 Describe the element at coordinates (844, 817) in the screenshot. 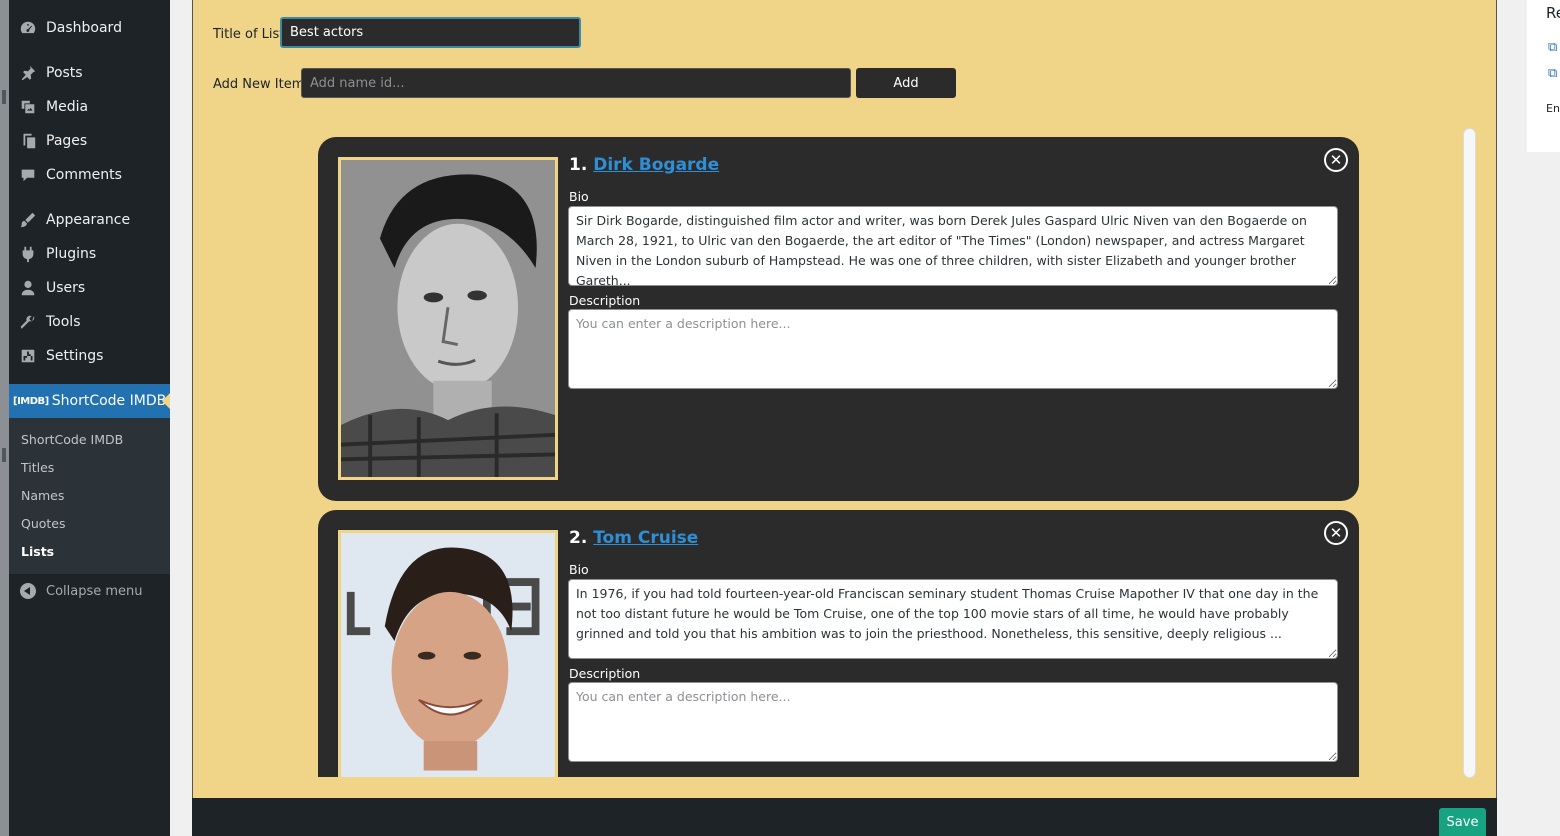

I see `bottom-action-bar: Save` at that location.